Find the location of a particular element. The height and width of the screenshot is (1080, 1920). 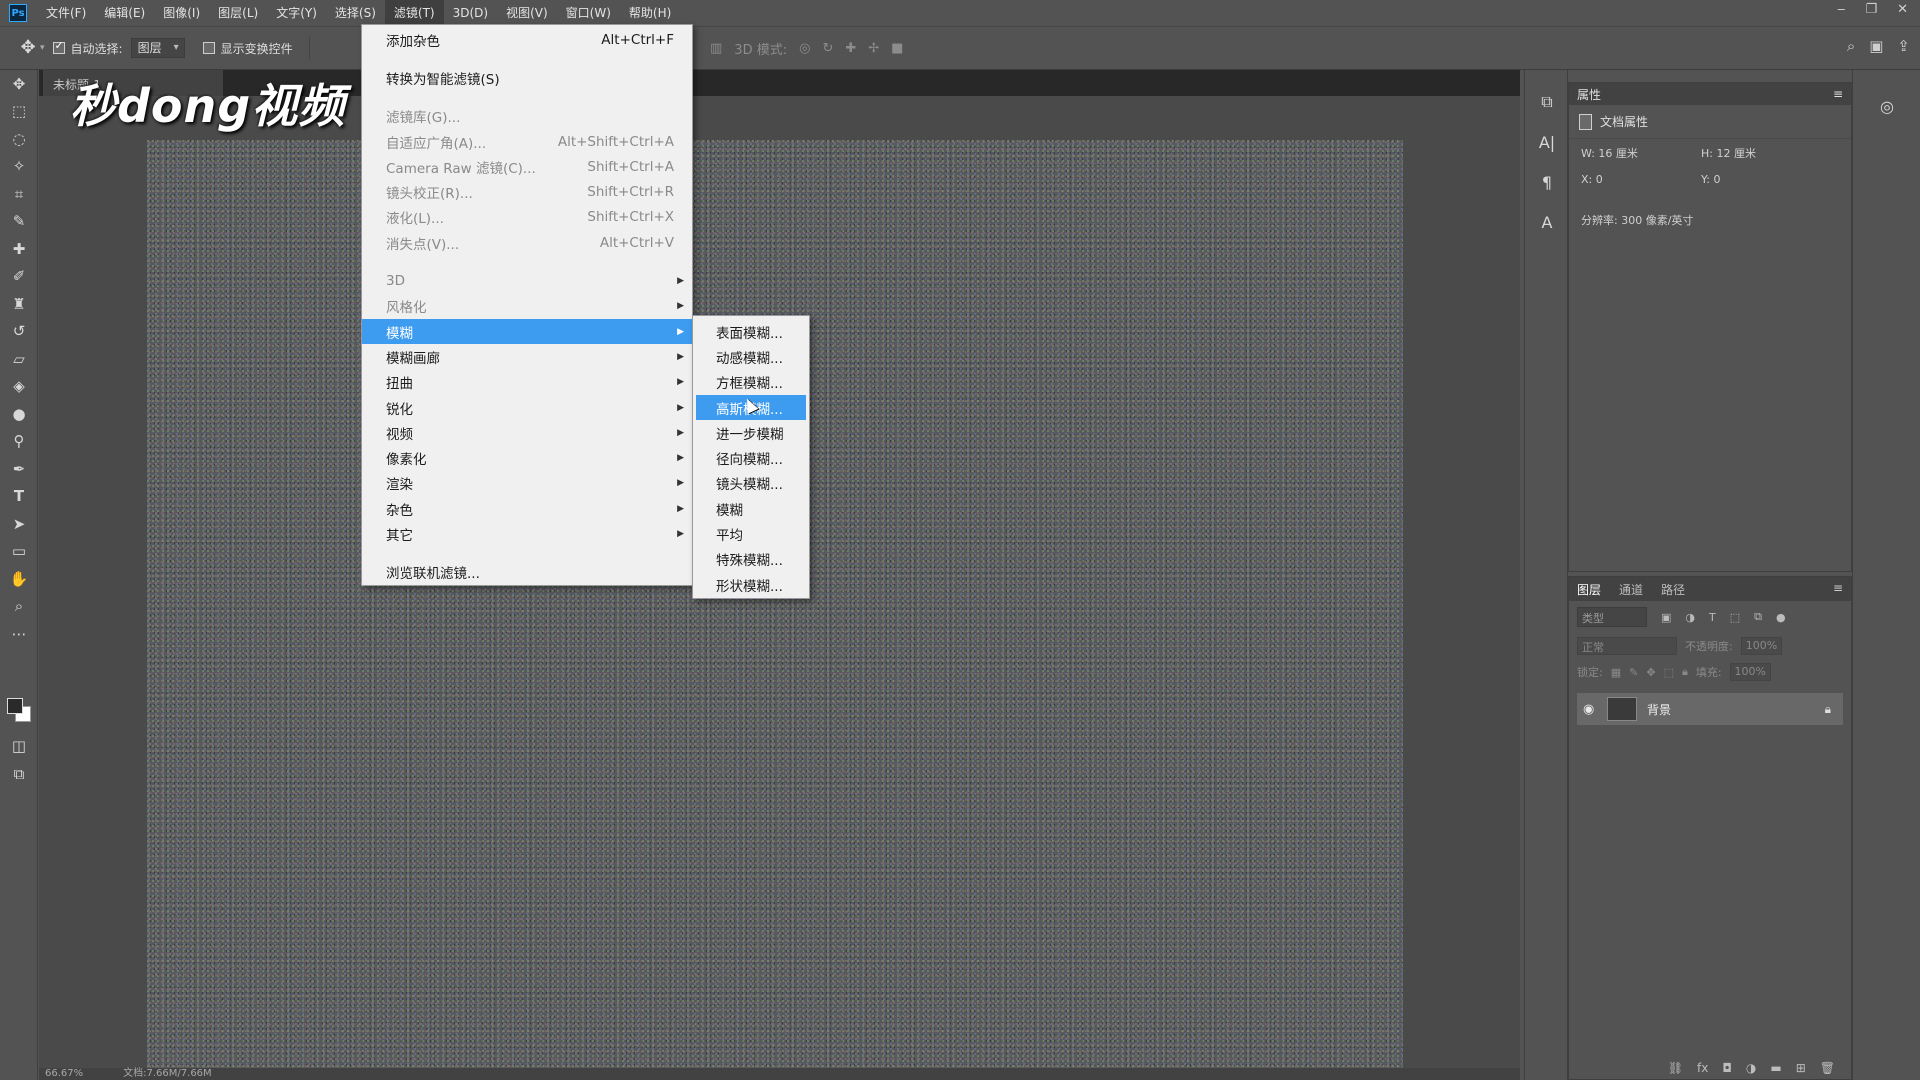

character-panel-icon: A| is located at coordinates (1547, 142).